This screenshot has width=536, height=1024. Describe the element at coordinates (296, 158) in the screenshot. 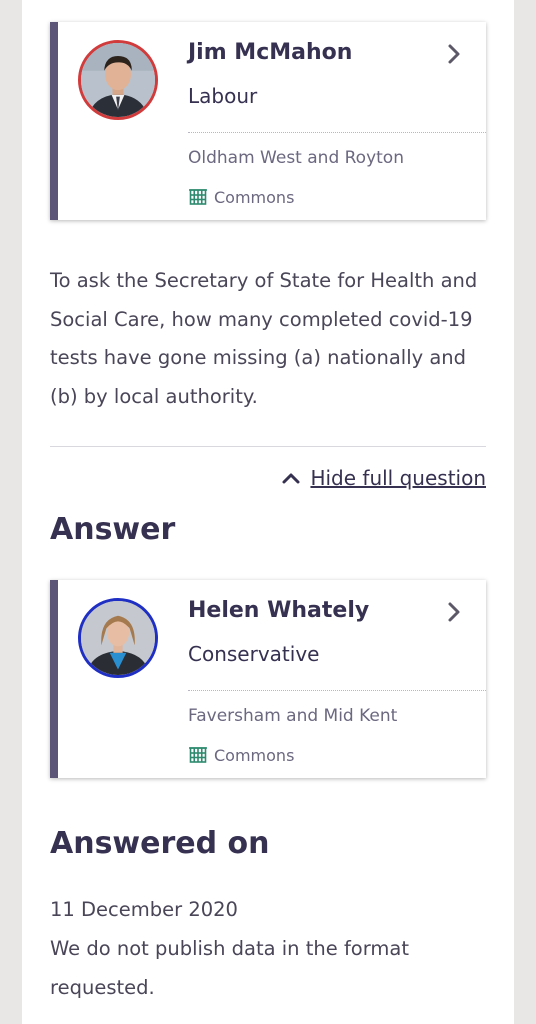

I see `asker-constituency: Oldham West and Royton` at that location.